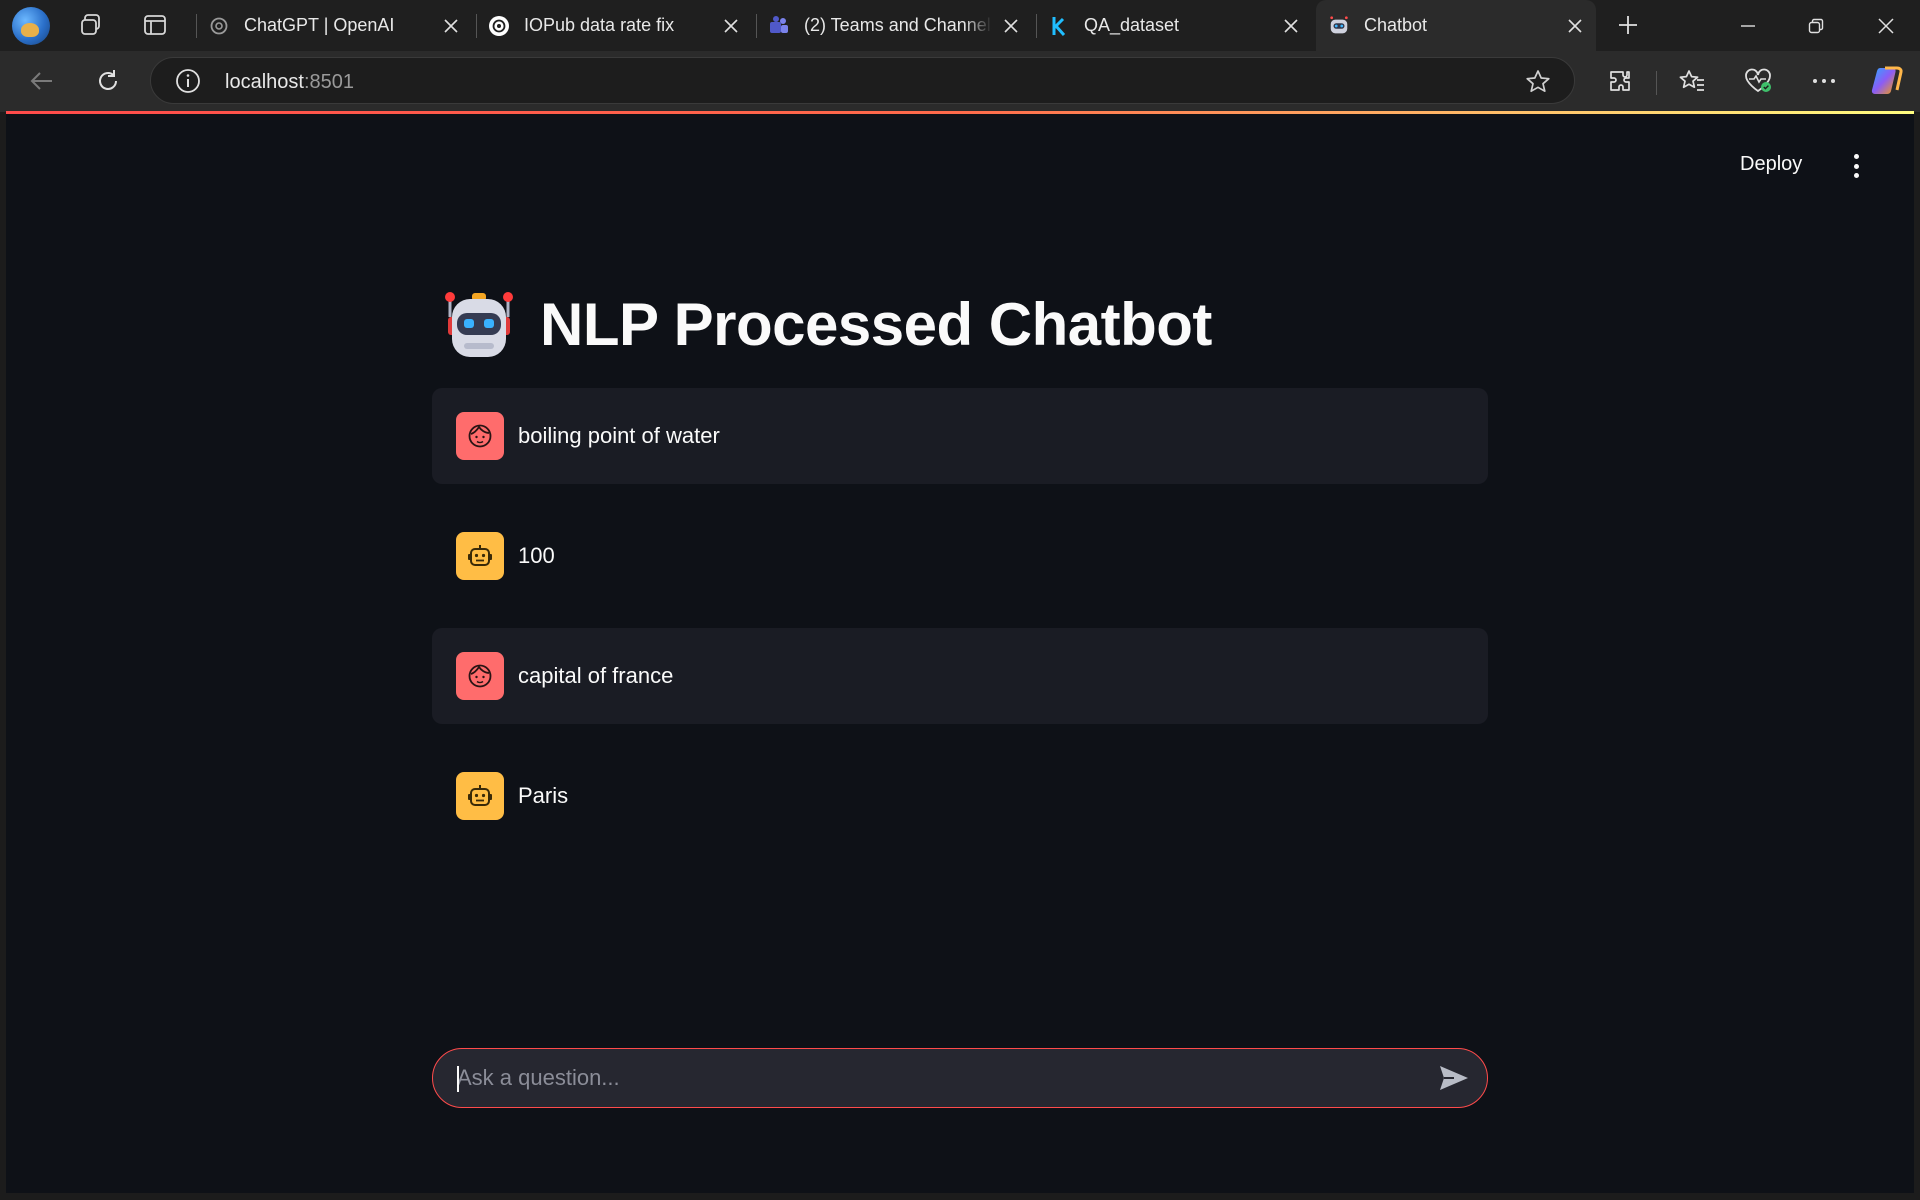 The image size is (1920, 1200). Describe the element at coordinates (960, 796) in the screenshot. I see `chat-message-assistant: Paris` at that location.